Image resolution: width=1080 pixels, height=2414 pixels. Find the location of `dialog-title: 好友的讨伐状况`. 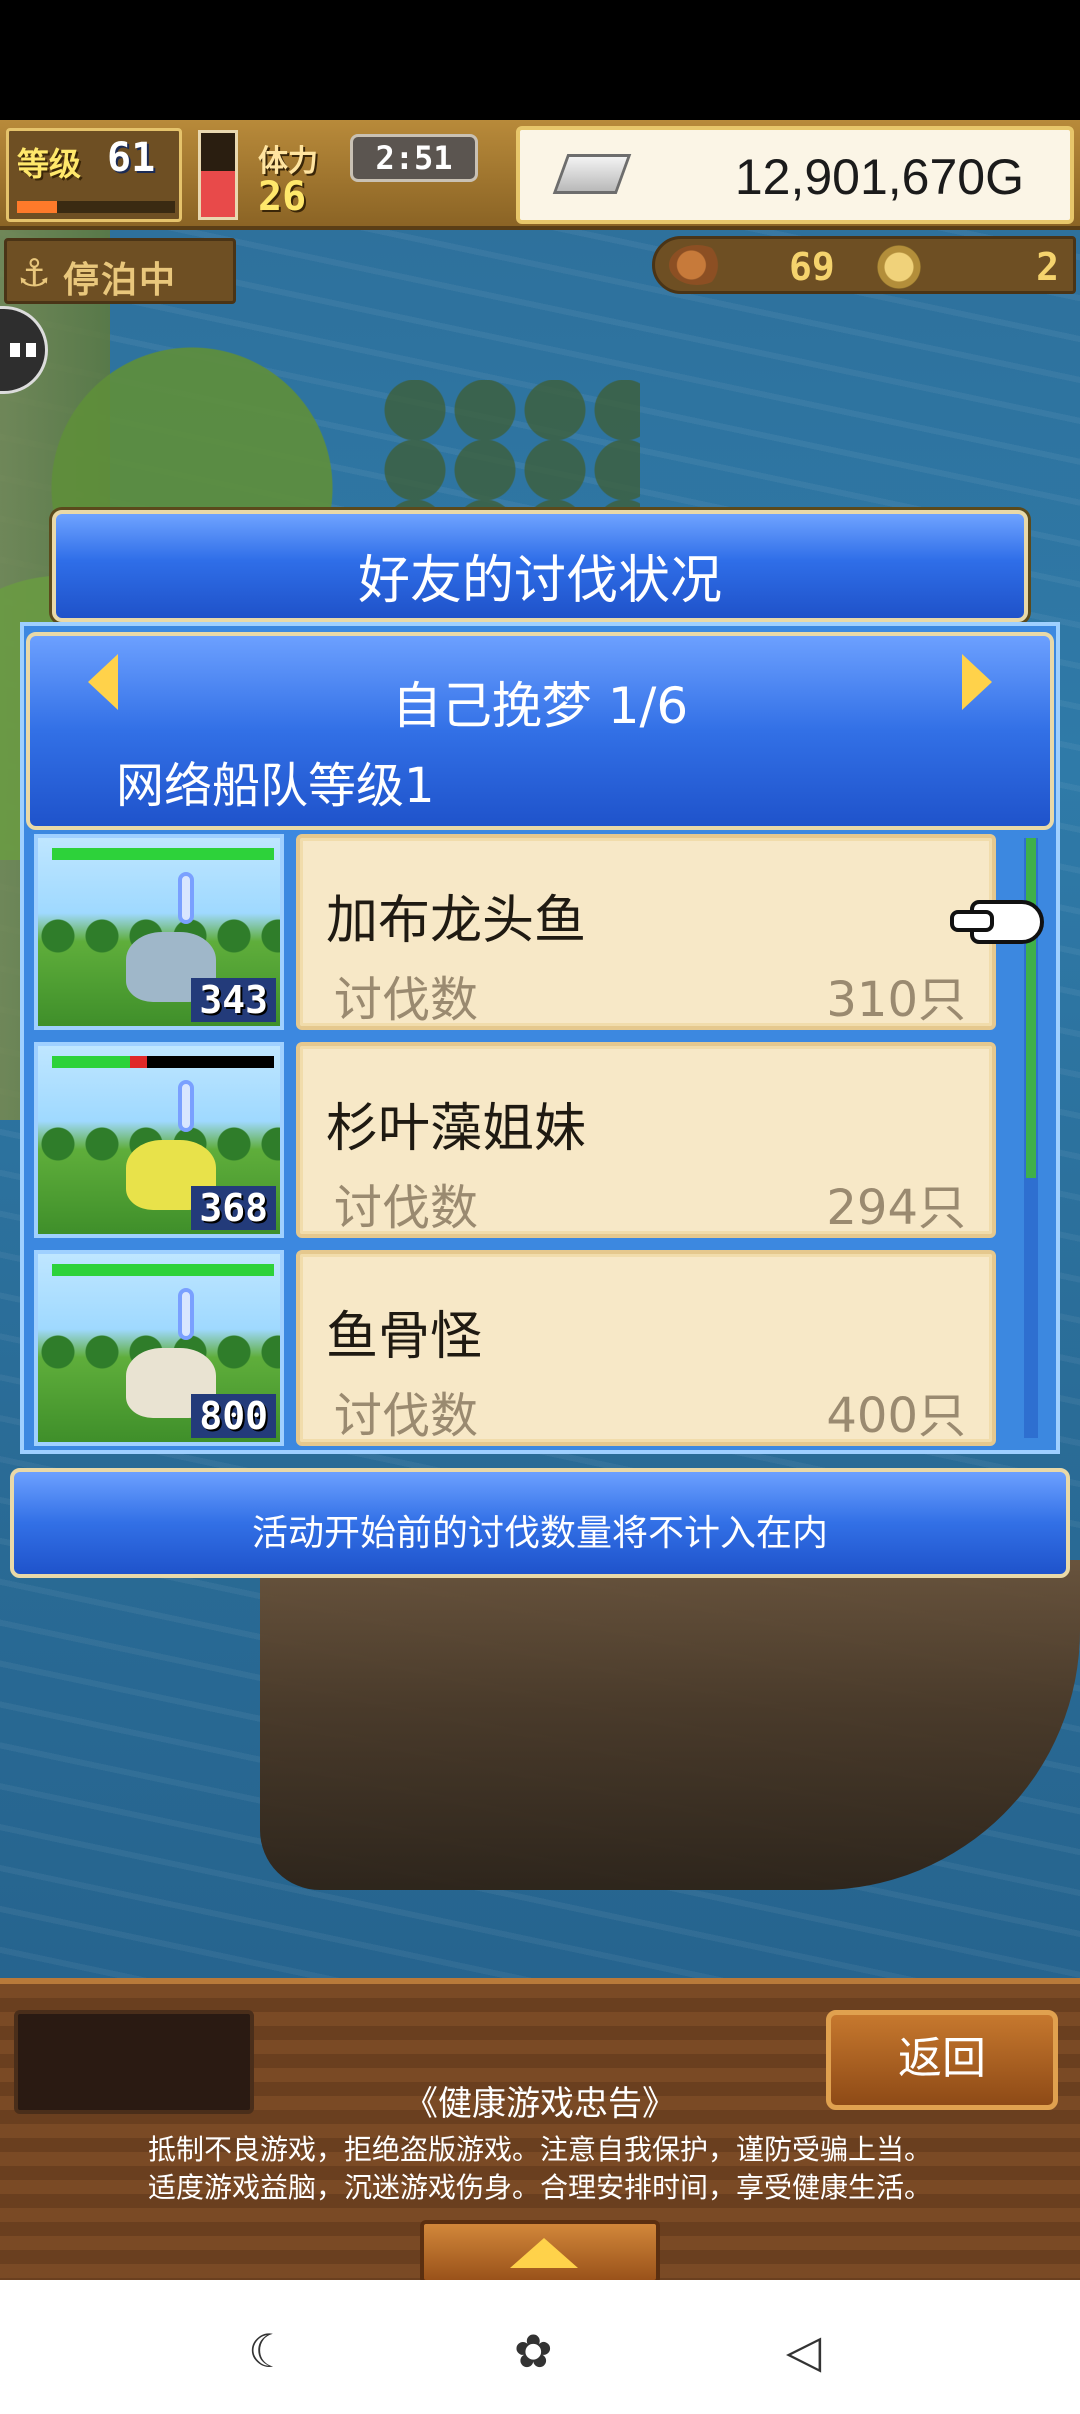

dialog-title: 好友的讨伐状况 is located at coordinates (539, 581).